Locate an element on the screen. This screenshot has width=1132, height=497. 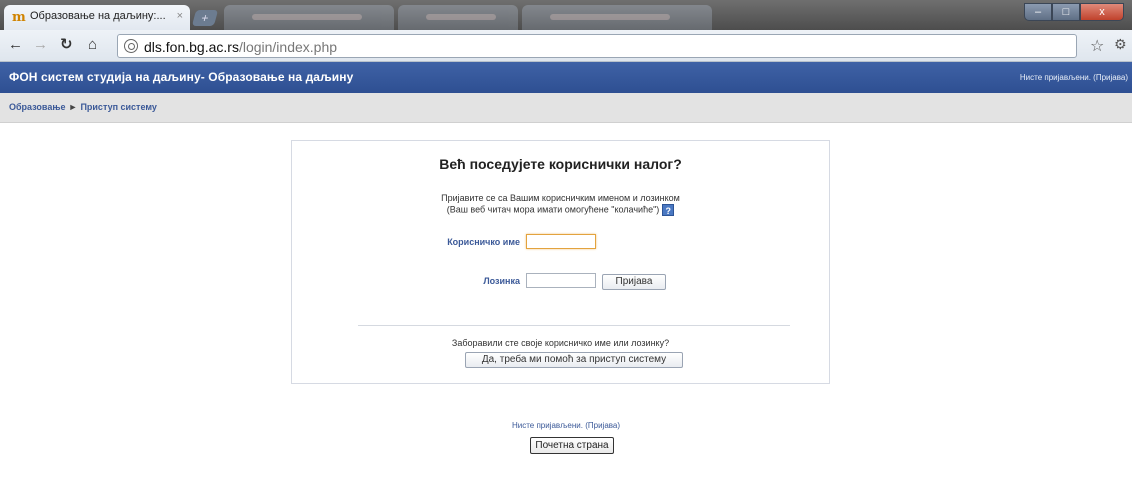
divider is located at coordinates (574, 325).